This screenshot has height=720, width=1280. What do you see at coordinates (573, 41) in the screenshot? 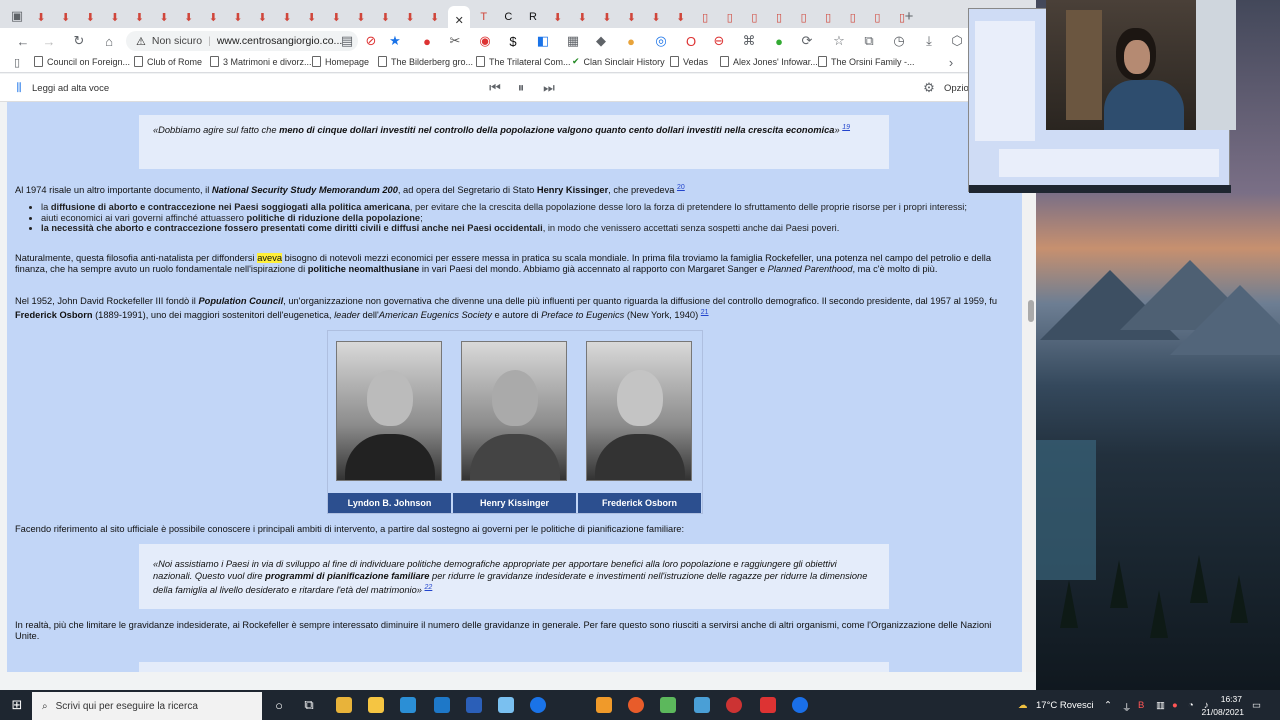
I see `grid-icon: ▦` at bounding box center [573, 41].